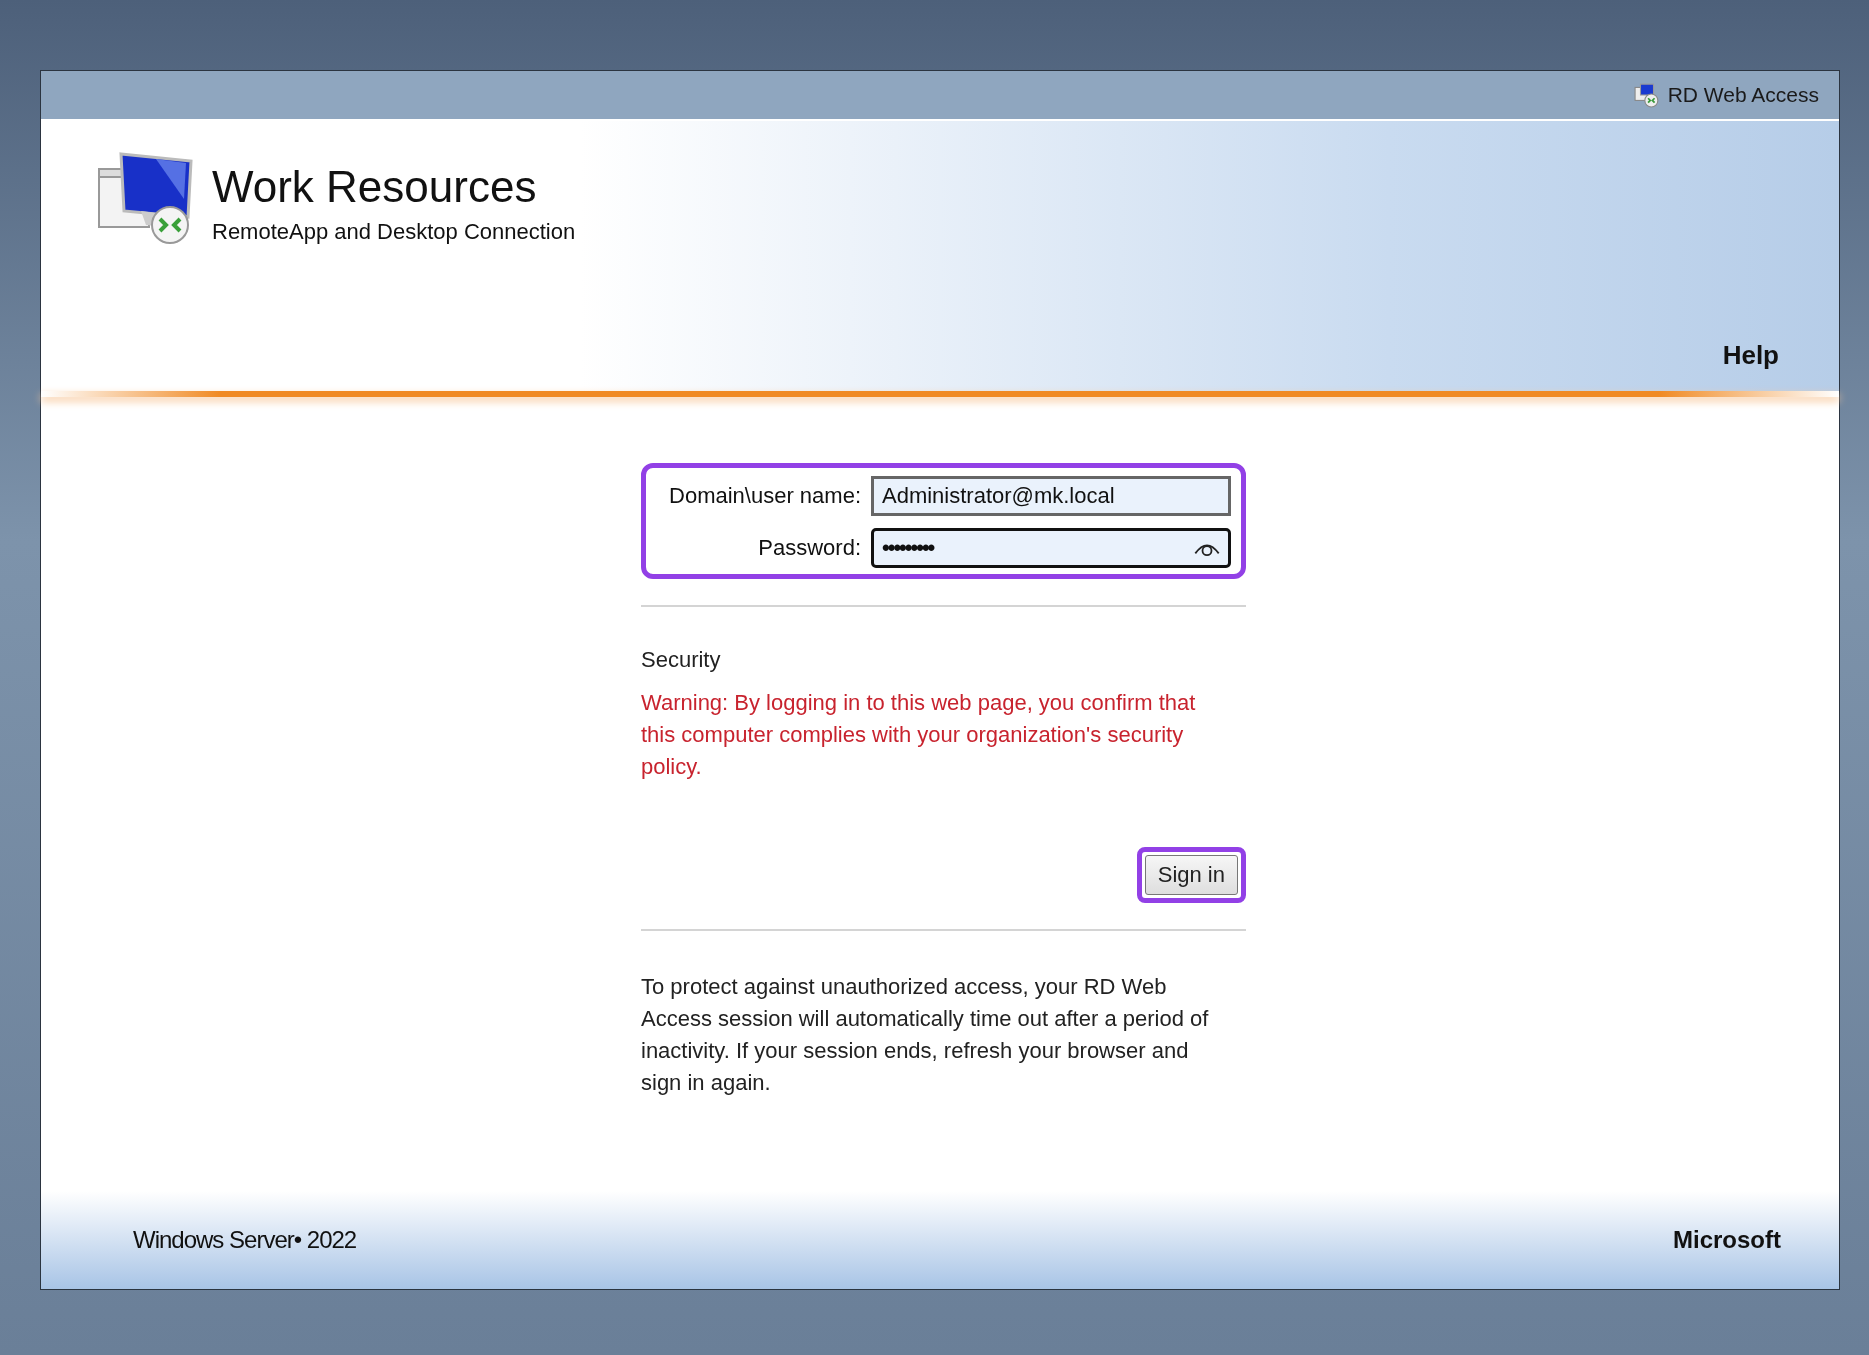 This screenshot has height=1355, width=1869. What do you see at coordinates (1727, 1240) in the screenshot?
I see `vendor-name: Microsoft` at bounding box center [1727, 1240].